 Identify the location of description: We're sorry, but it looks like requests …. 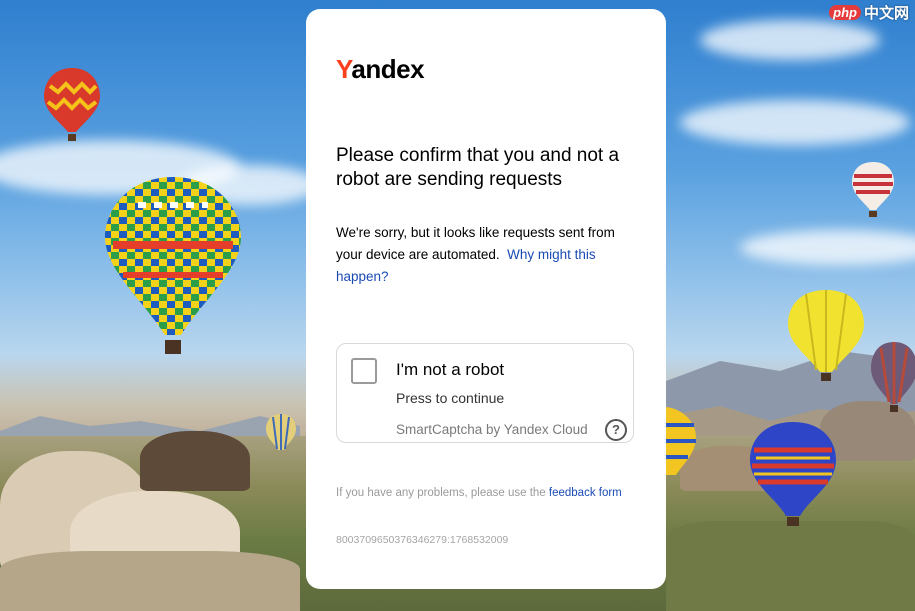
(488, 255).